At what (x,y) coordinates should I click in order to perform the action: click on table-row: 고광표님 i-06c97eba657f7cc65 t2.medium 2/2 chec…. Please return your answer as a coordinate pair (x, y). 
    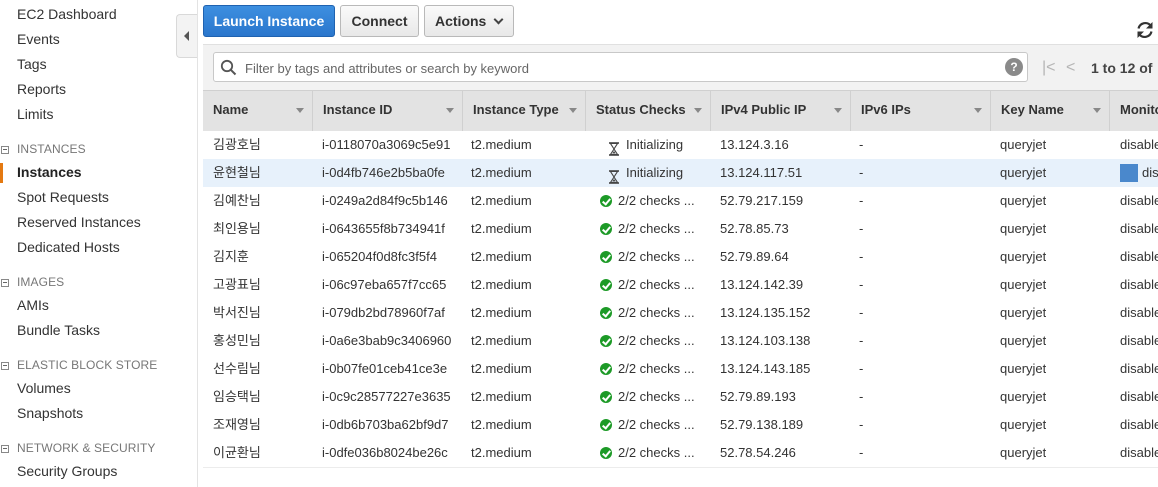
    Looking at the image, I should click on (680, 285).